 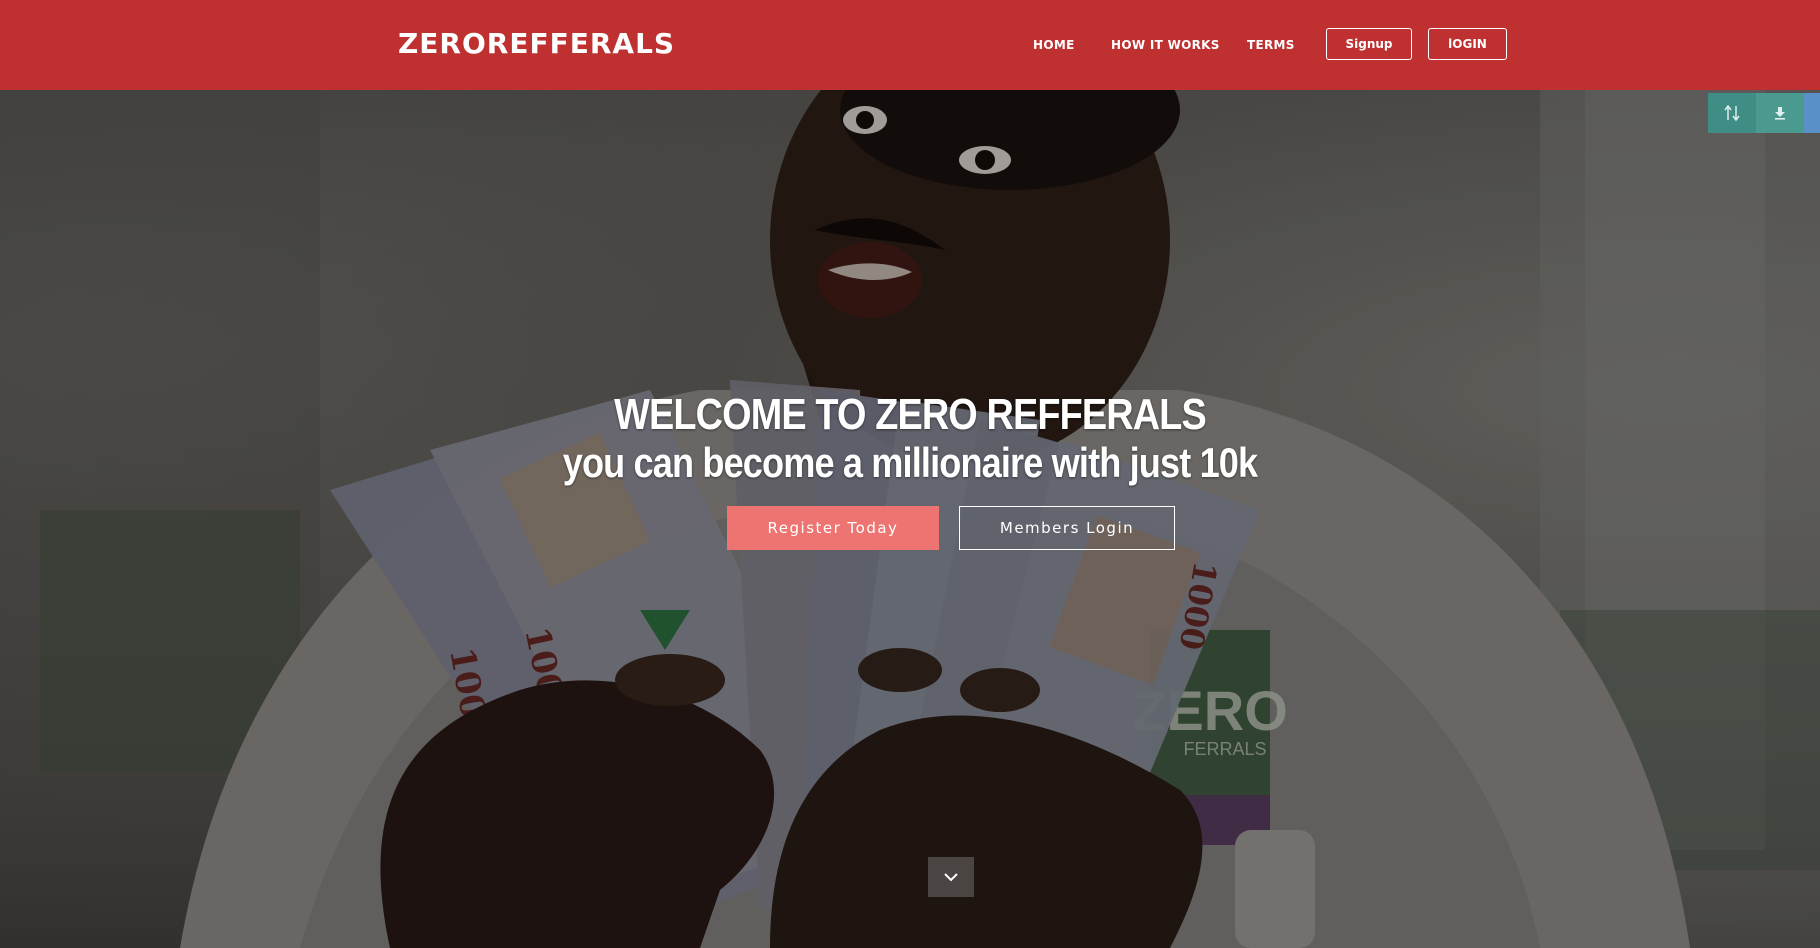 What do you see at coordinates (833, 528) in the screenshot?
I see `register-today-button: Register Today` at bounding box center [833, 528].